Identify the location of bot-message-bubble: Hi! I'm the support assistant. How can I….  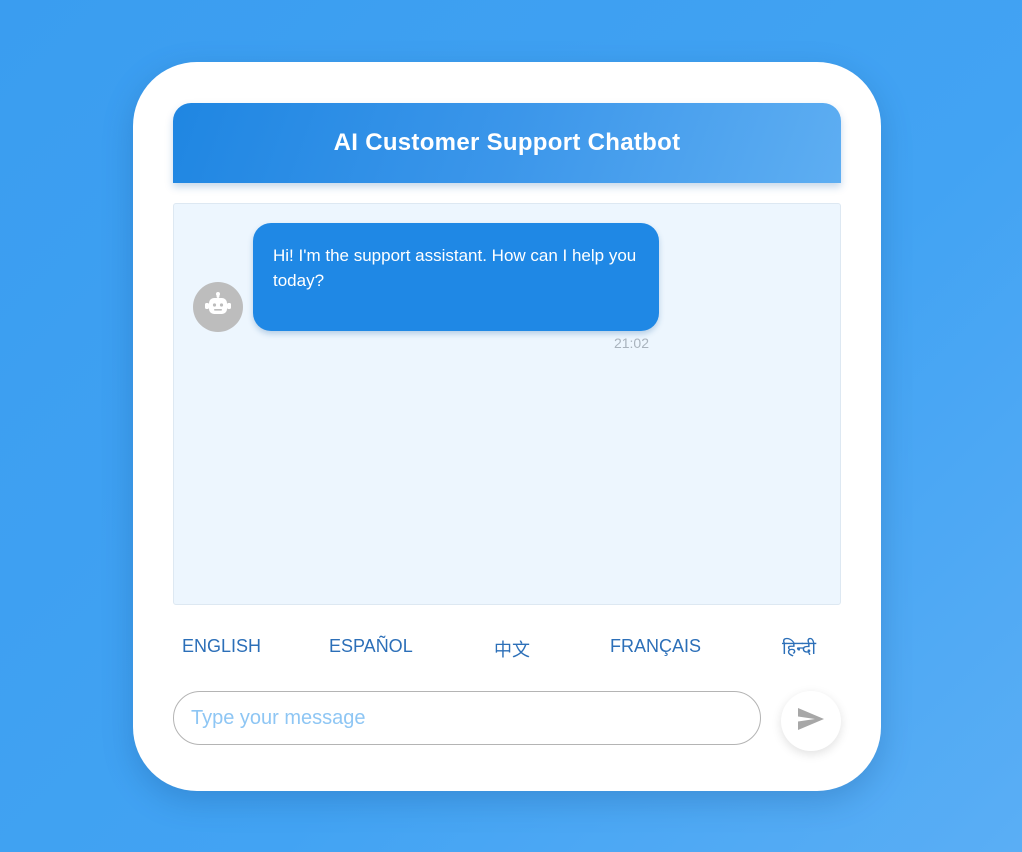
(456, 277).